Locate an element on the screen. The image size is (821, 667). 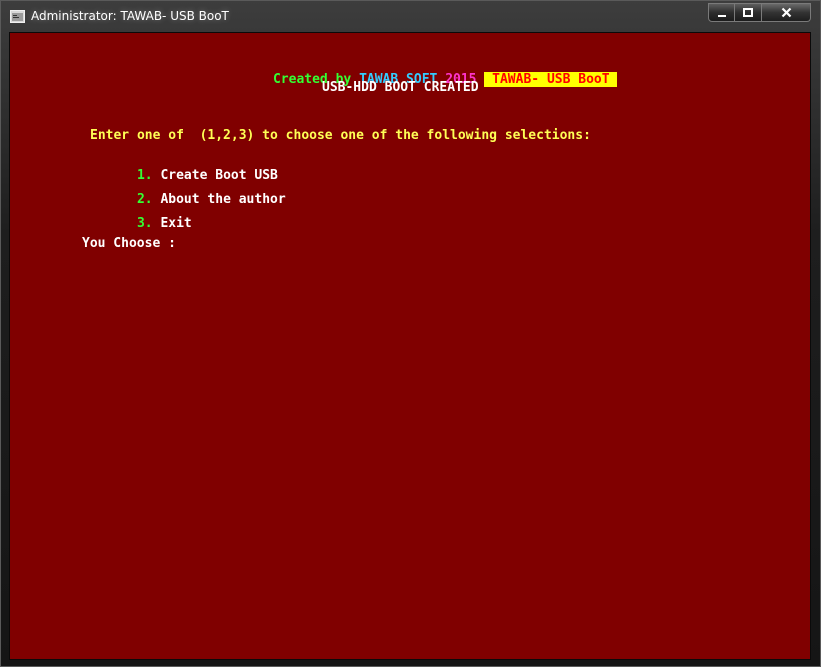
input-prompt: You Choose : is located at coordinates (129, 243).